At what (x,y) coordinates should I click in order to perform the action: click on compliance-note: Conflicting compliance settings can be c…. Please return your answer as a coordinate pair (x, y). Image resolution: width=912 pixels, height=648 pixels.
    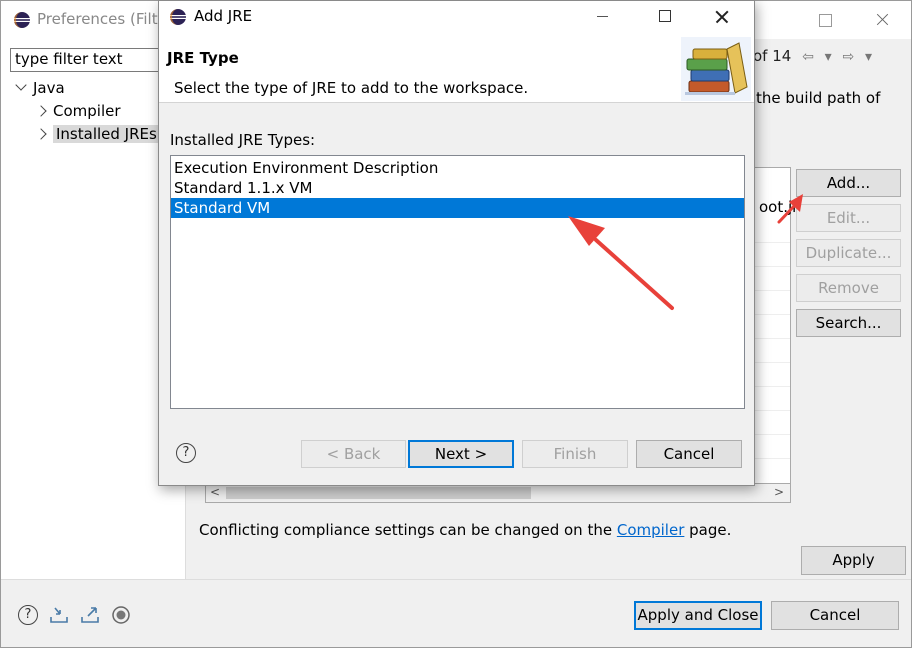
    Looking at the image, I should click on (465, 530).